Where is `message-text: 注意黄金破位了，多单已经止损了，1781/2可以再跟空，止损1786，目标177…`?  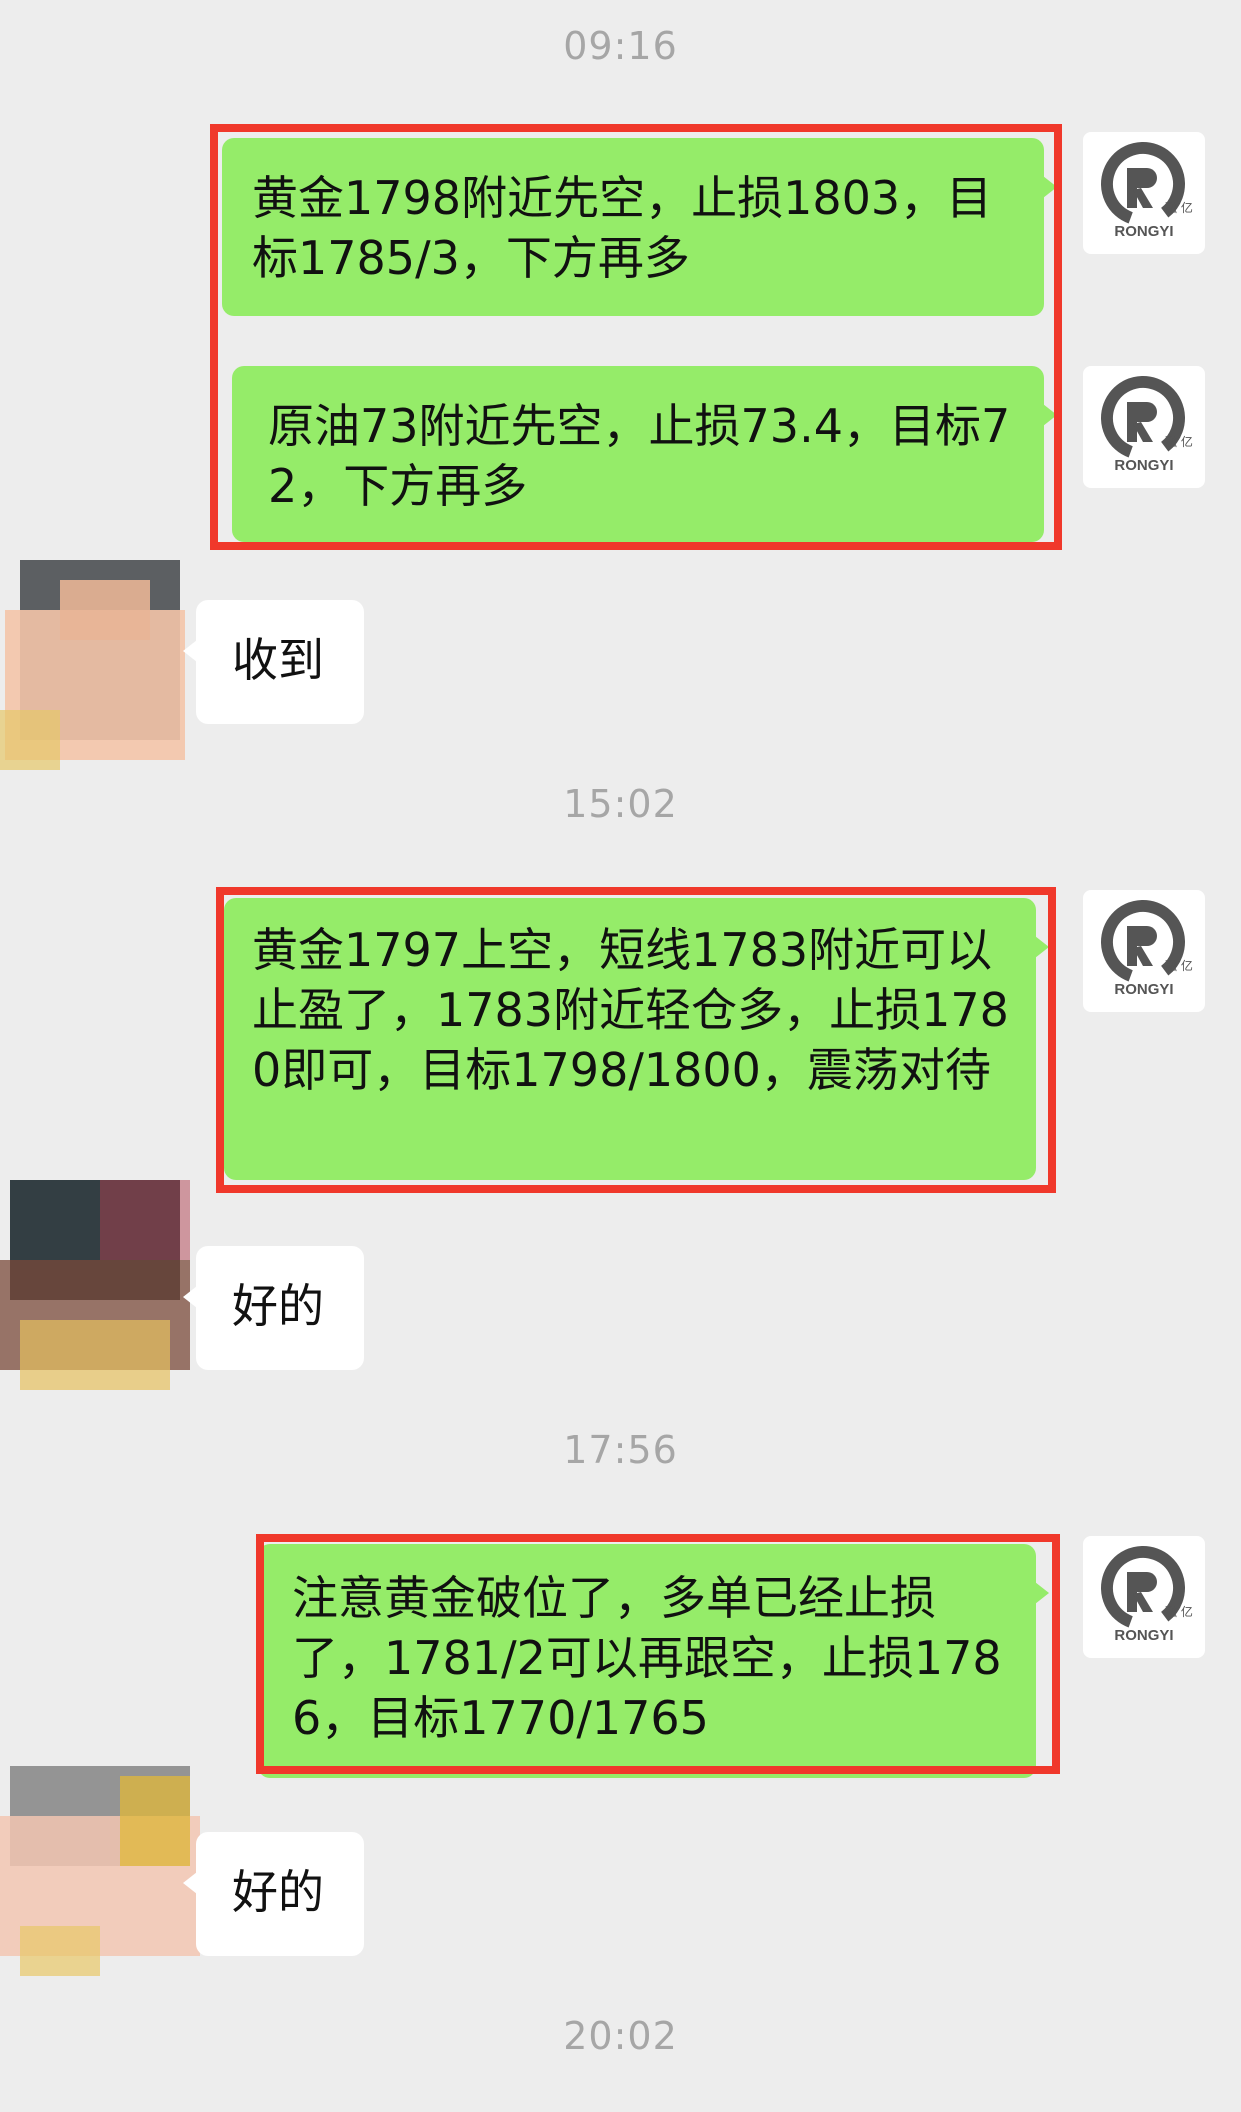 message-text: 注意黄金破位了，多单已经止损了，1781/2可以再跟空，止损1786，目标177… is located at coordinates (647, 1658).